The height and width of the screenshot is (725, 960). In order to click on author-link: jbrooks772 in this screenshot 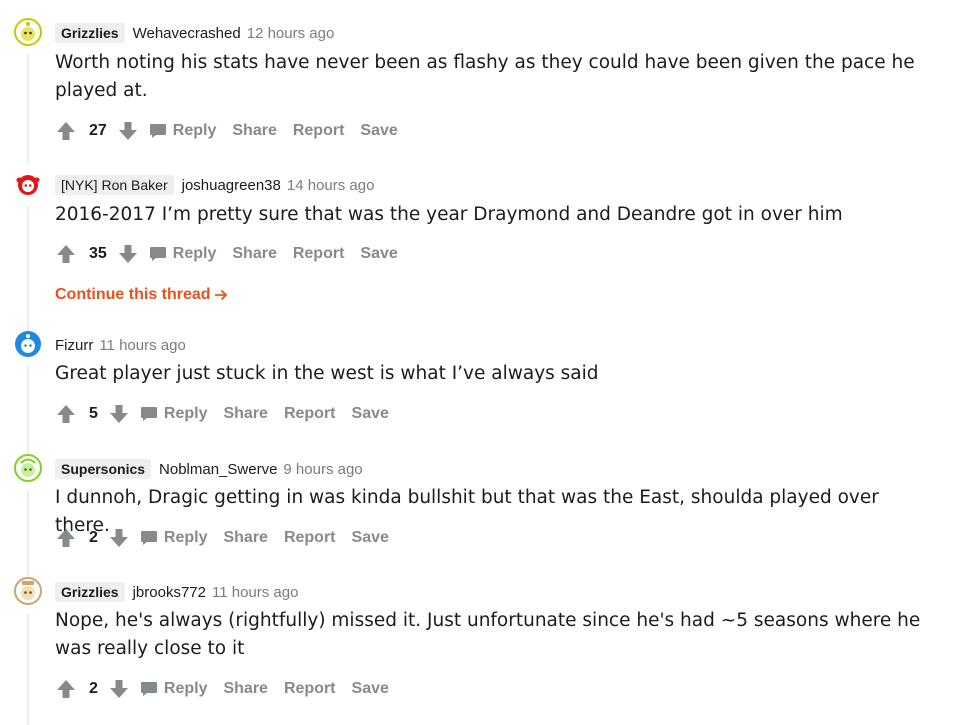, I will do `click(169, 592)`.